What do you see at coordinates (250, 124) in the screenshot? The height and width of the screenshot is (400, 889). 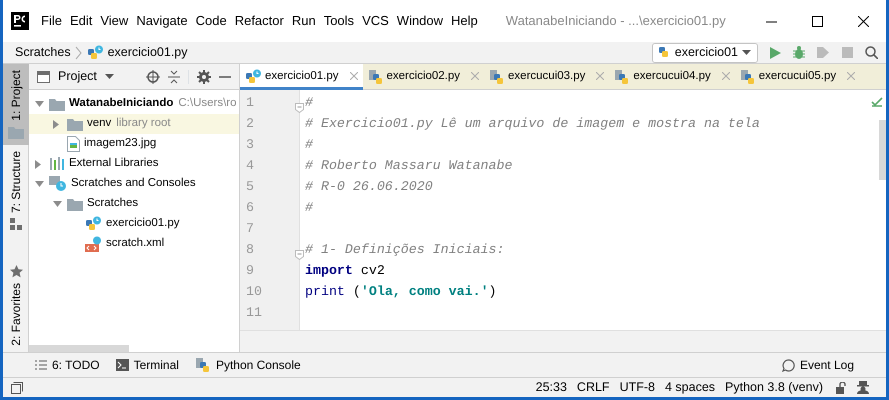 I see `line-number: 2` at bounding box center [250, 124].